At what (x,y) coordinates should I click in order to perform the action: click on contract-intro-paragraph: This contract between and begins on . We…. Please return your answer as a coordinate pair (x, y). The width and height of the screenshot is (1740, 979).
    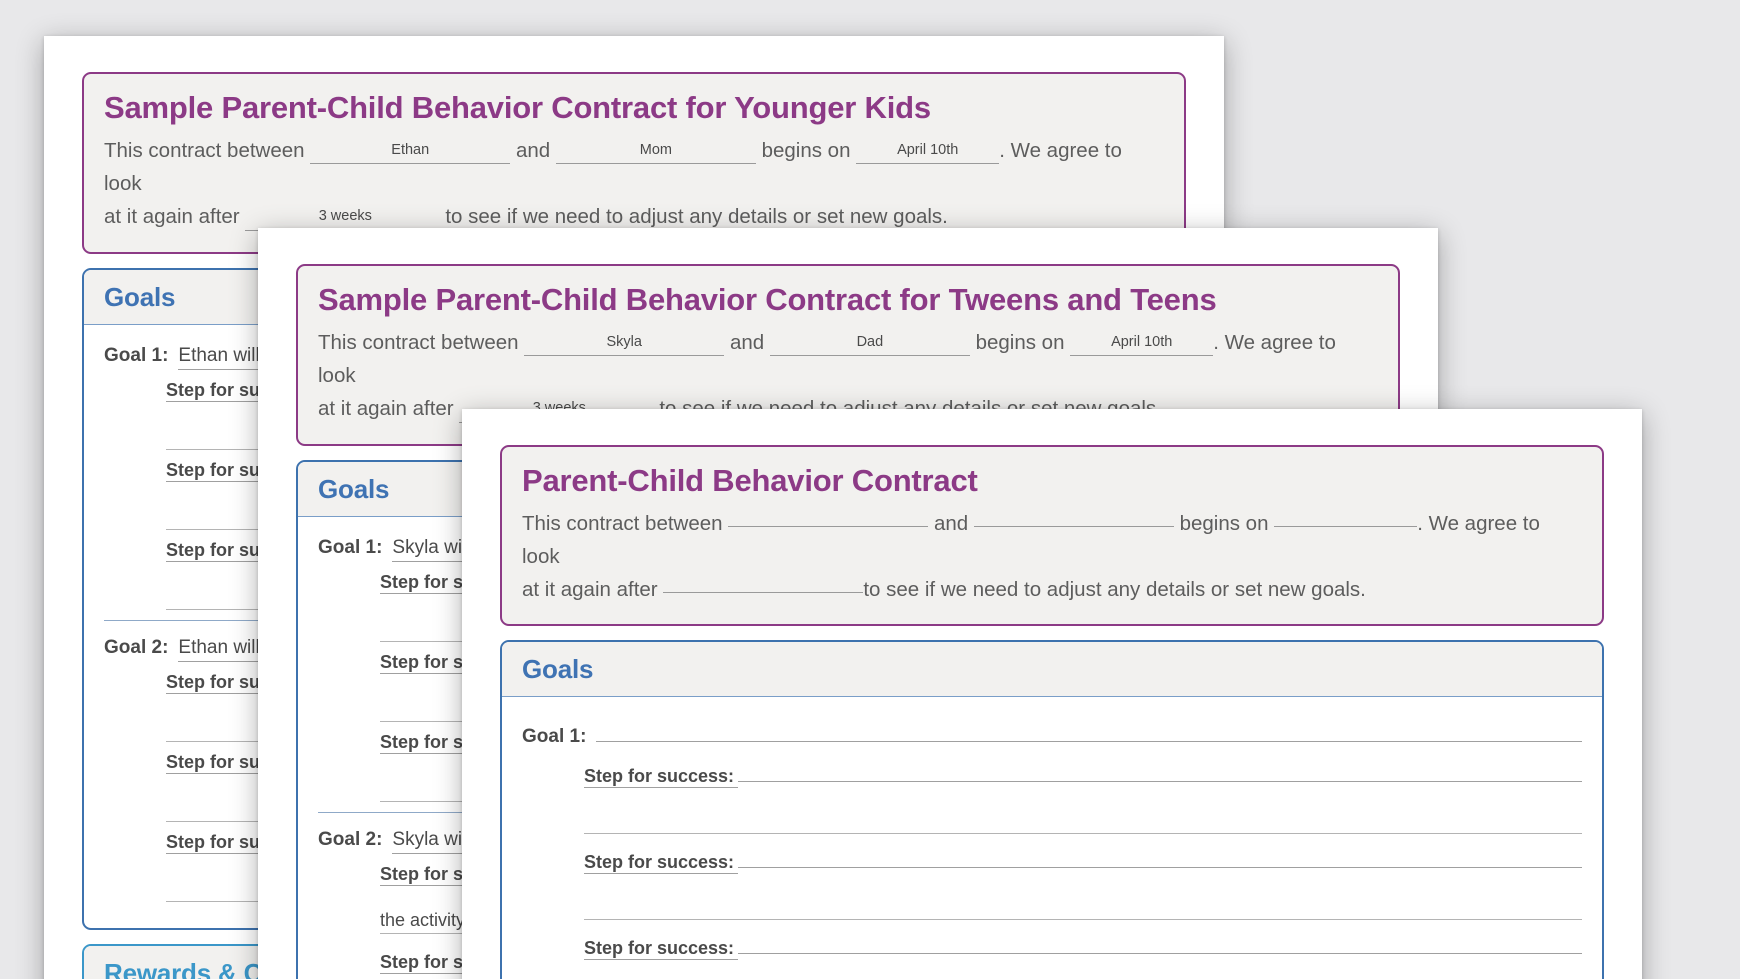
    Looking at the image, I should click on (1052, 557).